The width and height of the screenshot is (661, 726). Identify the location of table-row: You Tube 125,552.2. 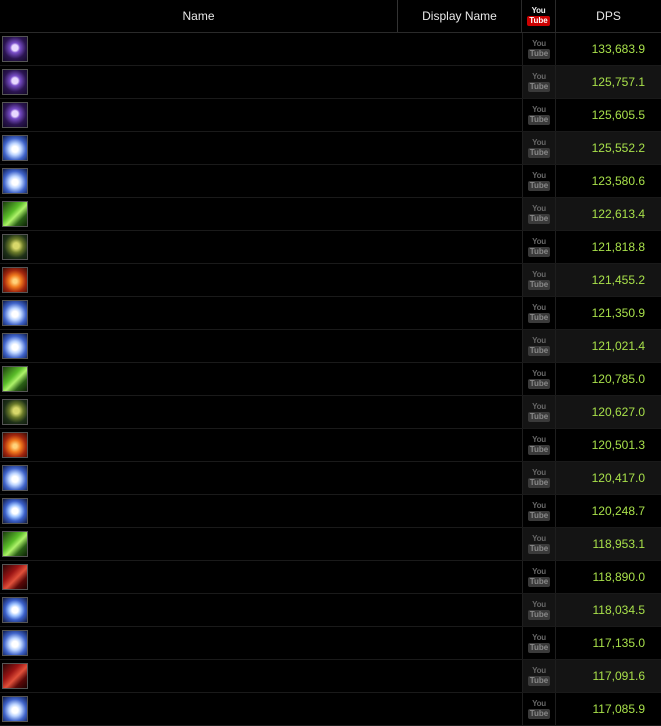
(330, 148).